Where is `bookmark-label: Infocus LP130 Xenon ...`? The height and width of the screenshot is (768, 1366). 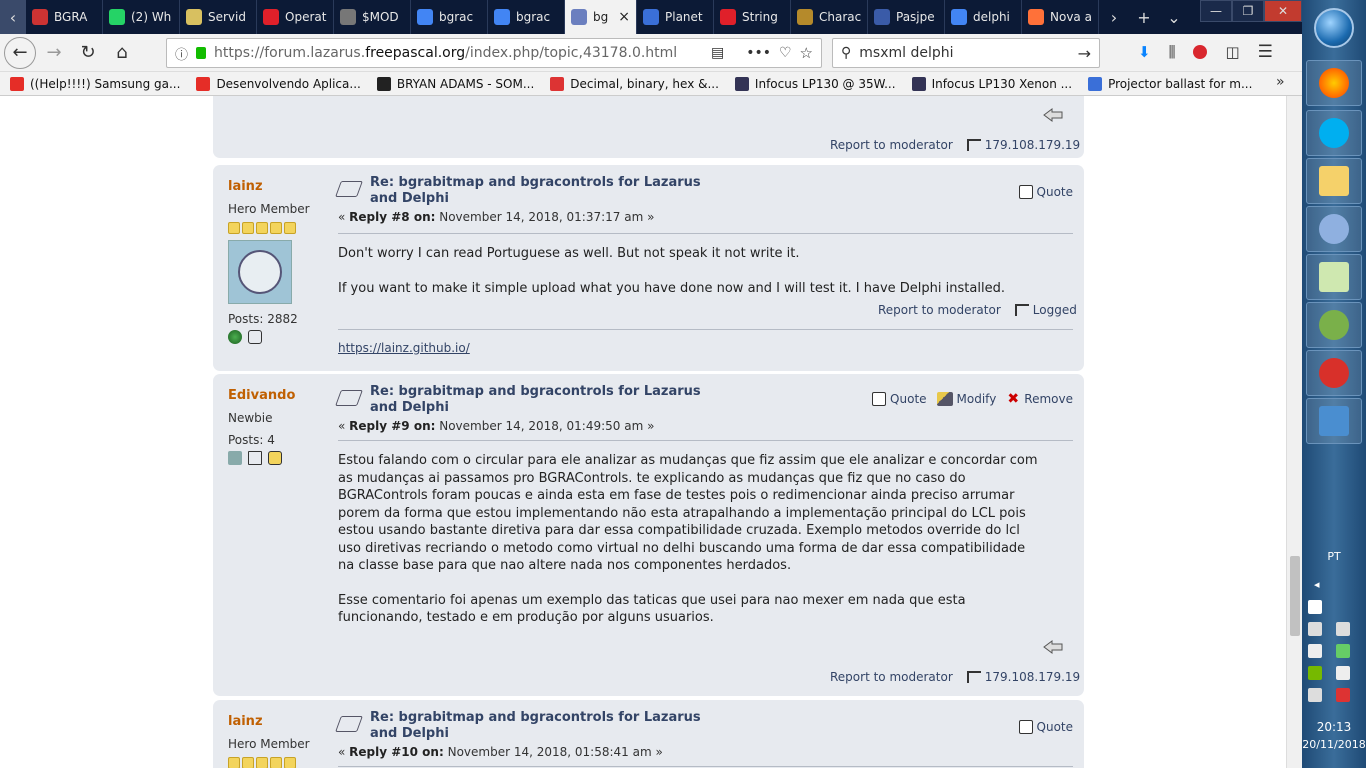
bookmark-label: Infocus LP130 Xenon ... is located at coordinates (1002, 83).